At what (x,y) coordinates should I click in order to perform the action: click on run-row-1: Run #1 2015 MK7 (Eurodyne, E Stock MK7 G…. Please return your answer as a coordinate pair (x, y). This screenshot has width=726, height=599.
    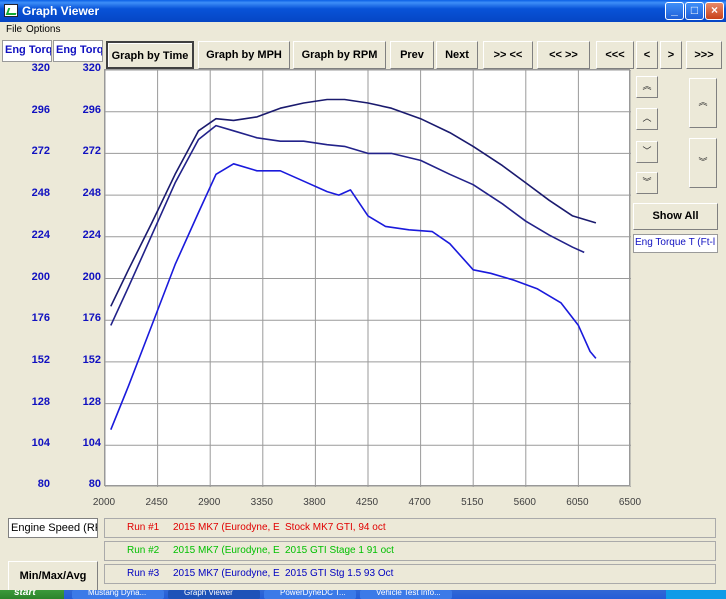
    Looking at the image, I should click on (410, 528).